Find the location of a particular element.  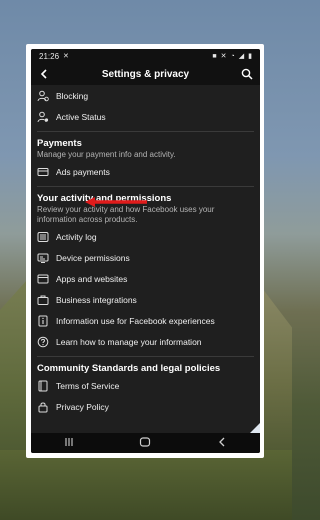

list-item-information-use: Information use for Facebook experiences is located at coordinates (145, 320).